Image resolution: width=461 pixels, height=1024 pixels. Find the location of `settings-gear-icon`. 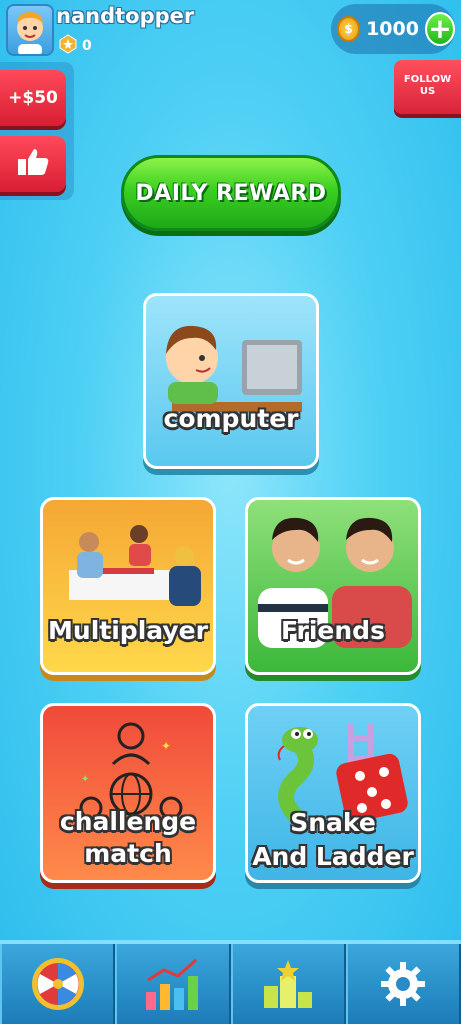

settings-gear-icon is located at coordinates (403, 984).